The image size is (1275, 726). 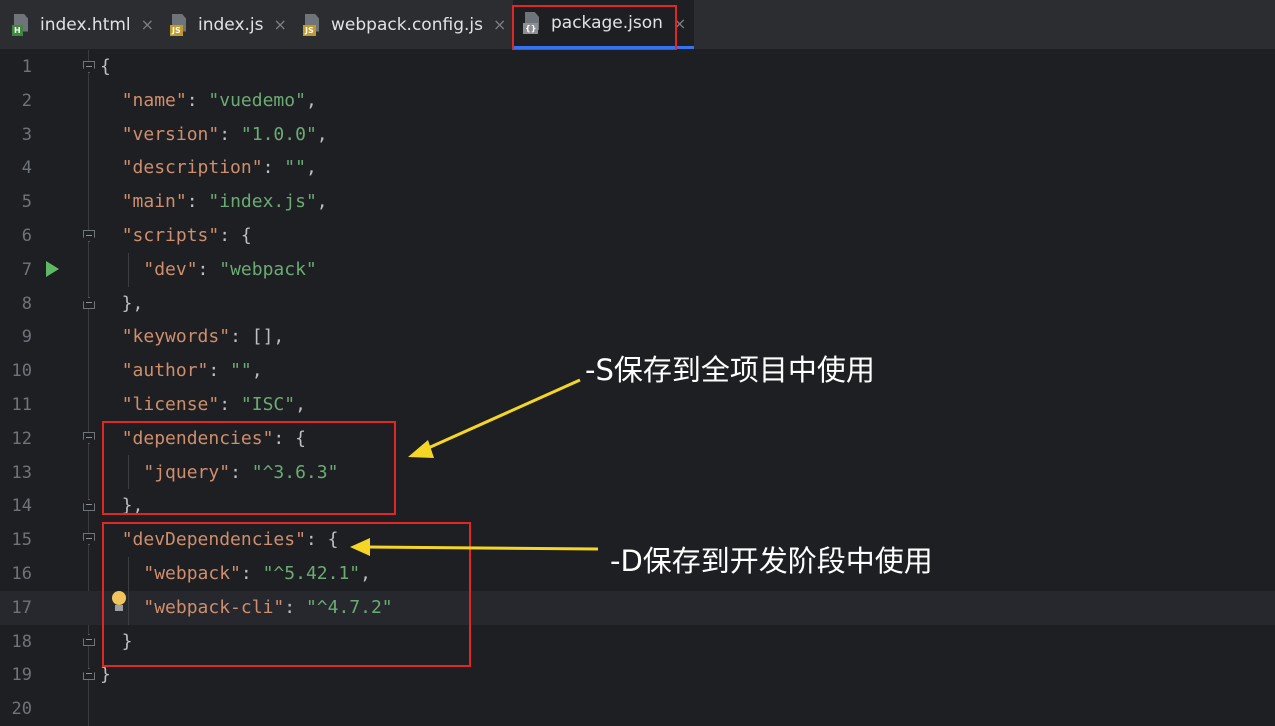 What do you see at coordinates (483, 548) in the screenshot?
I see `arrow-to-devdependencies` at bounding box center [483, 548].